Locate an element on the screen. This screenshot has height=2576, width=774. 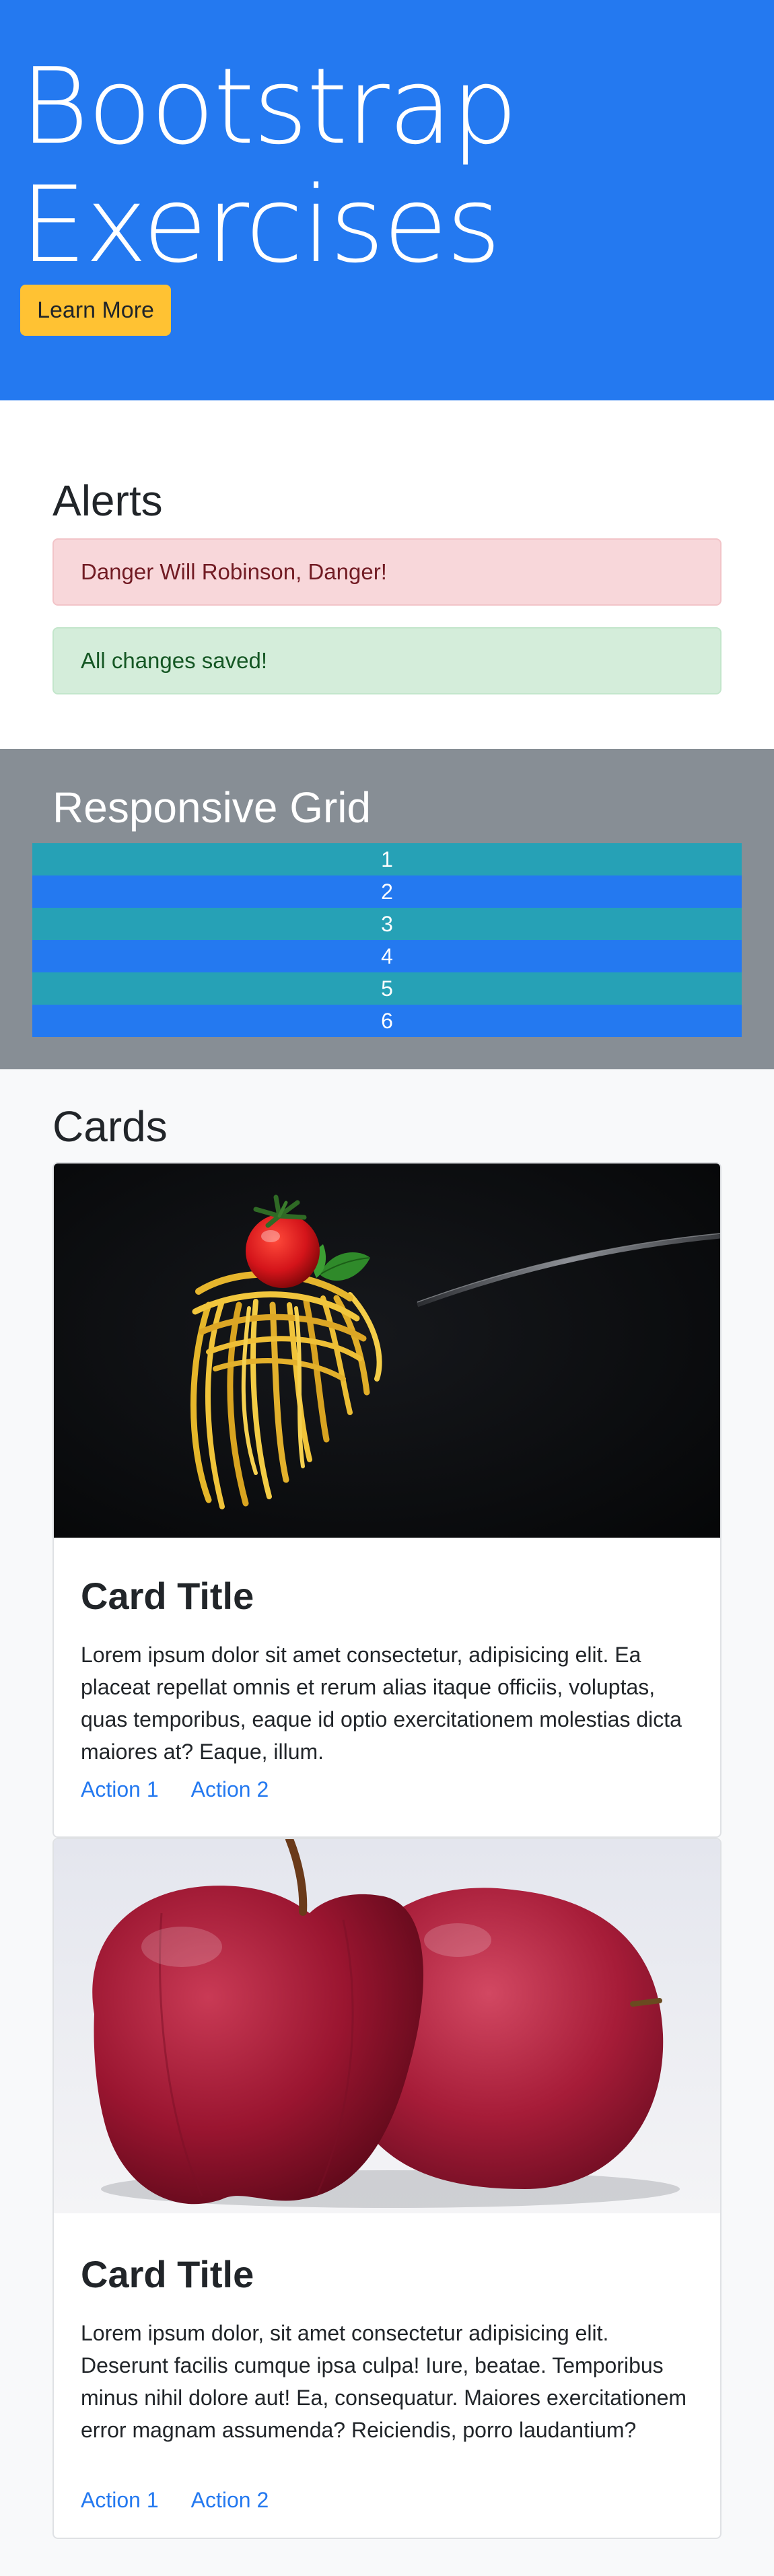
grid-rows: 1 2 3 4 5 6 is located at coordinates (387, 940).